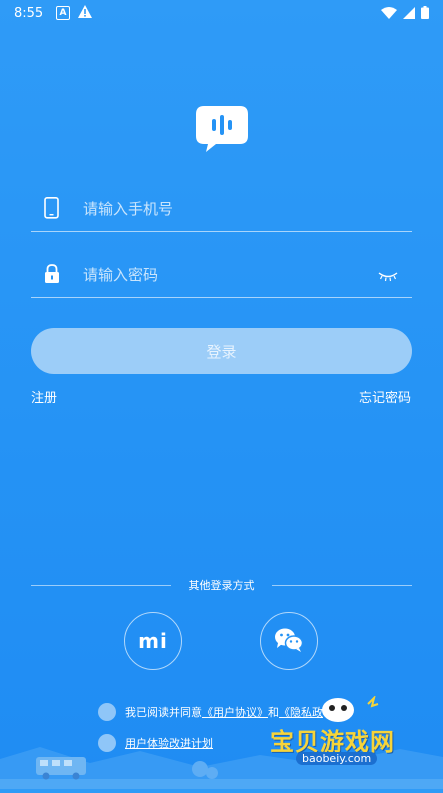 This screenshot has height=793, width=443. I want to click on phone-field-row, so click(221, 208).